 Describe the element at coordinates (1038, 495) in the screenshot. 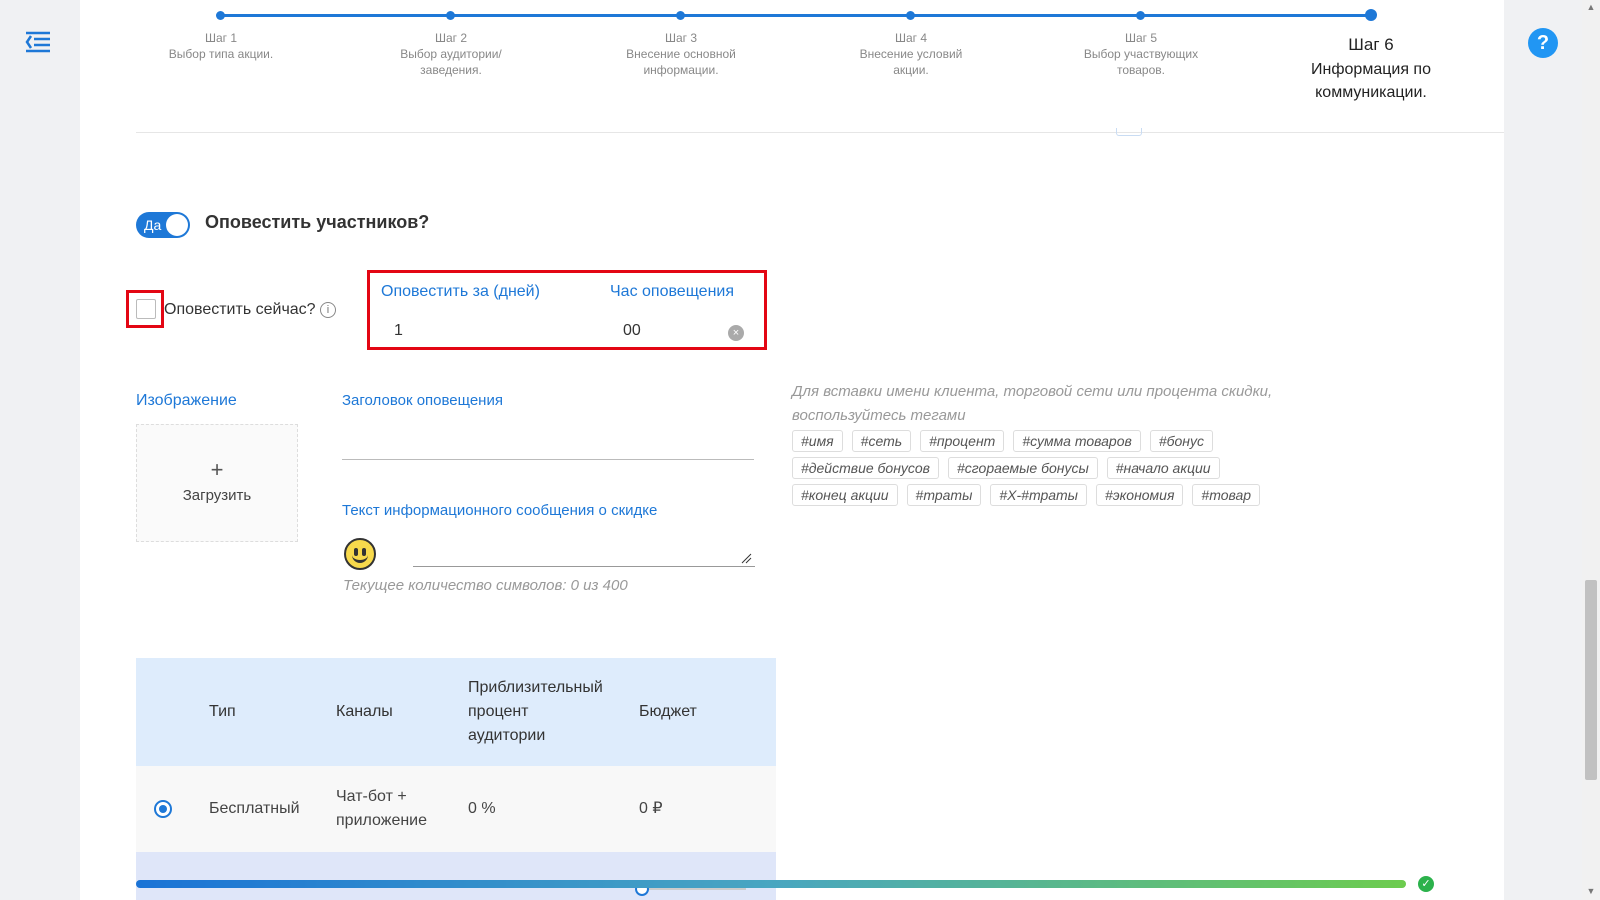

I see `tag: #X-#траты` at that location.